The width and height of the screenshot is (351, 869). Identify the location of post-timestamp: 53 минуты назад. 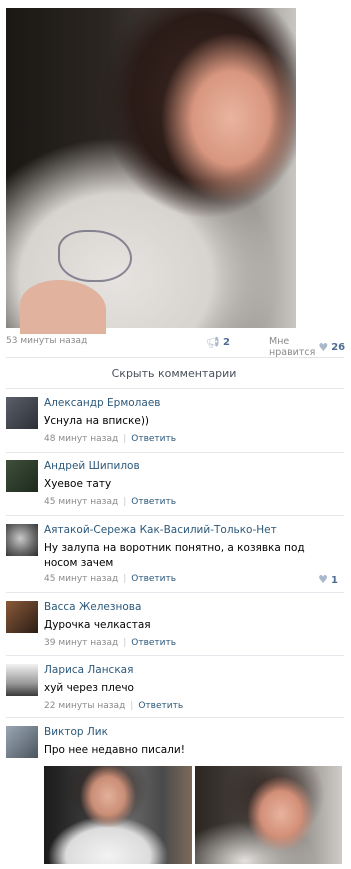
(46, 341).